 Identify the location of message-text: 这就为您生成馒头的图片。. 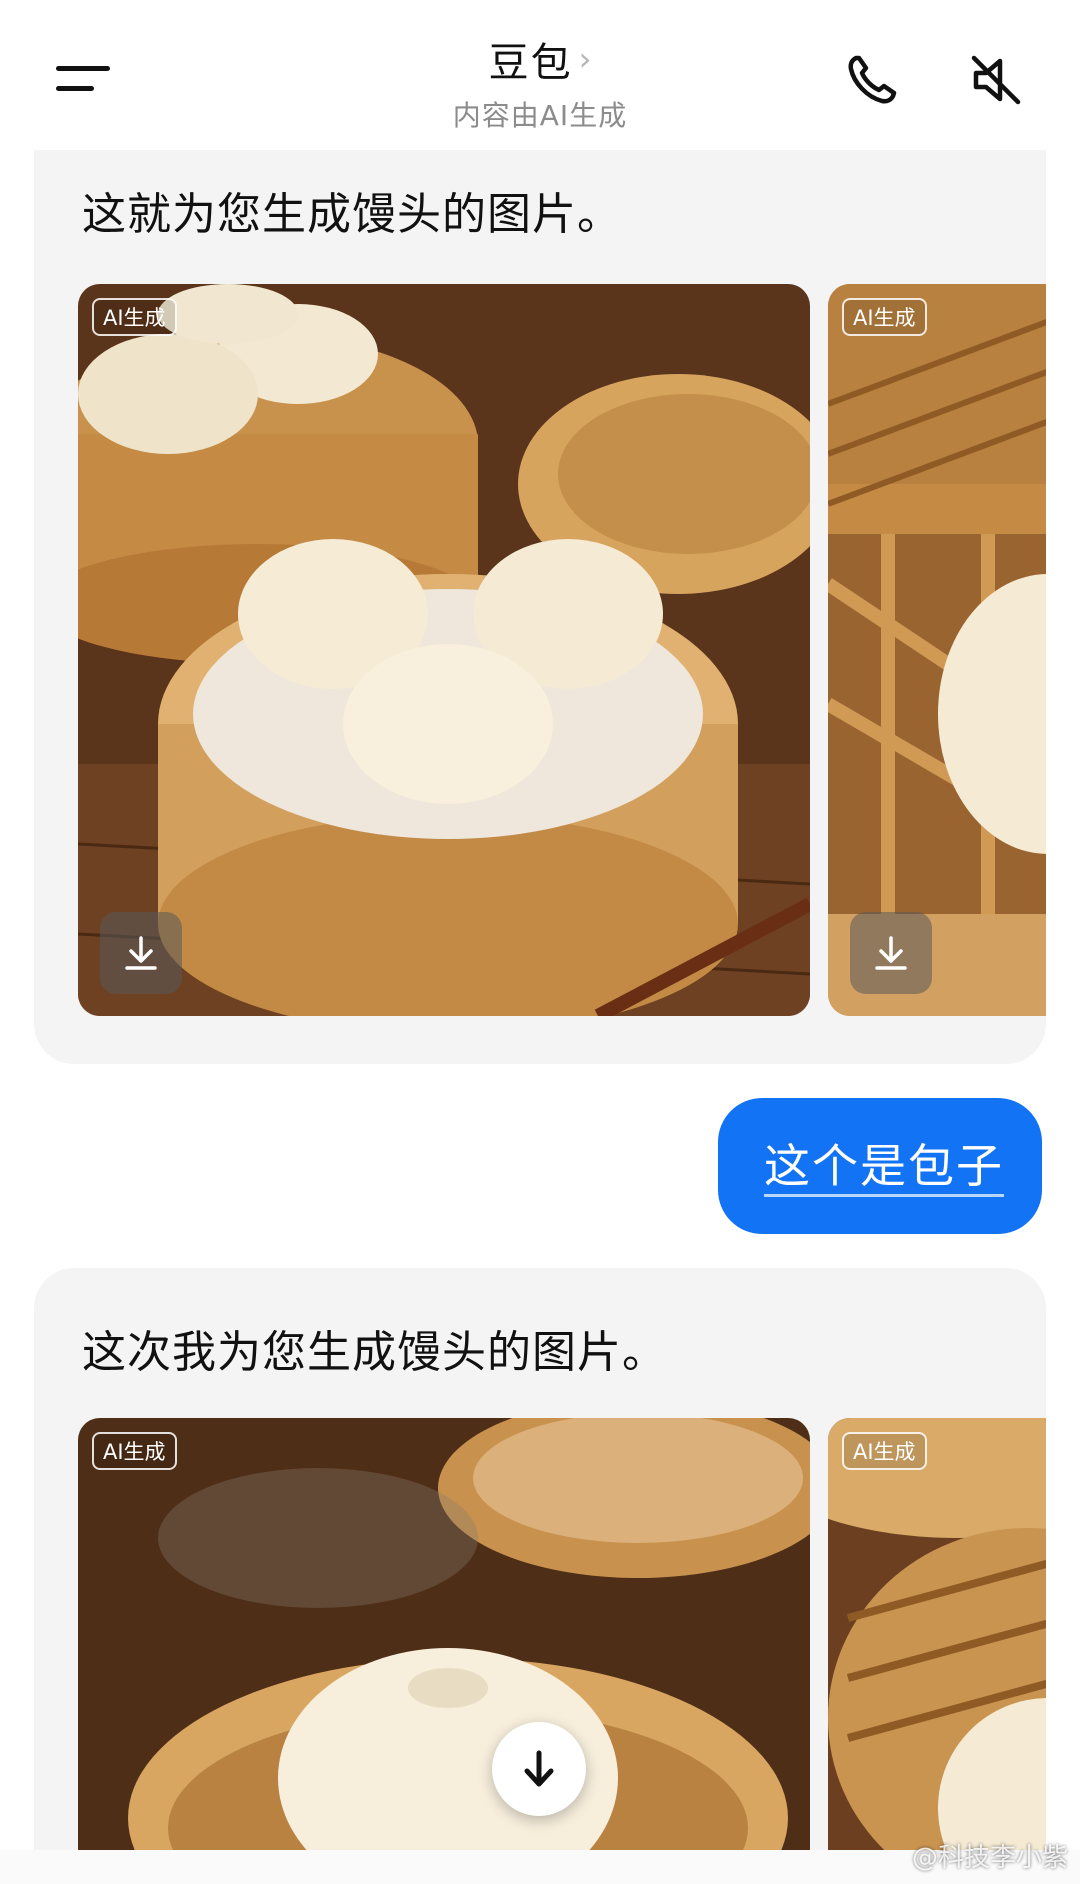
(352, 214).